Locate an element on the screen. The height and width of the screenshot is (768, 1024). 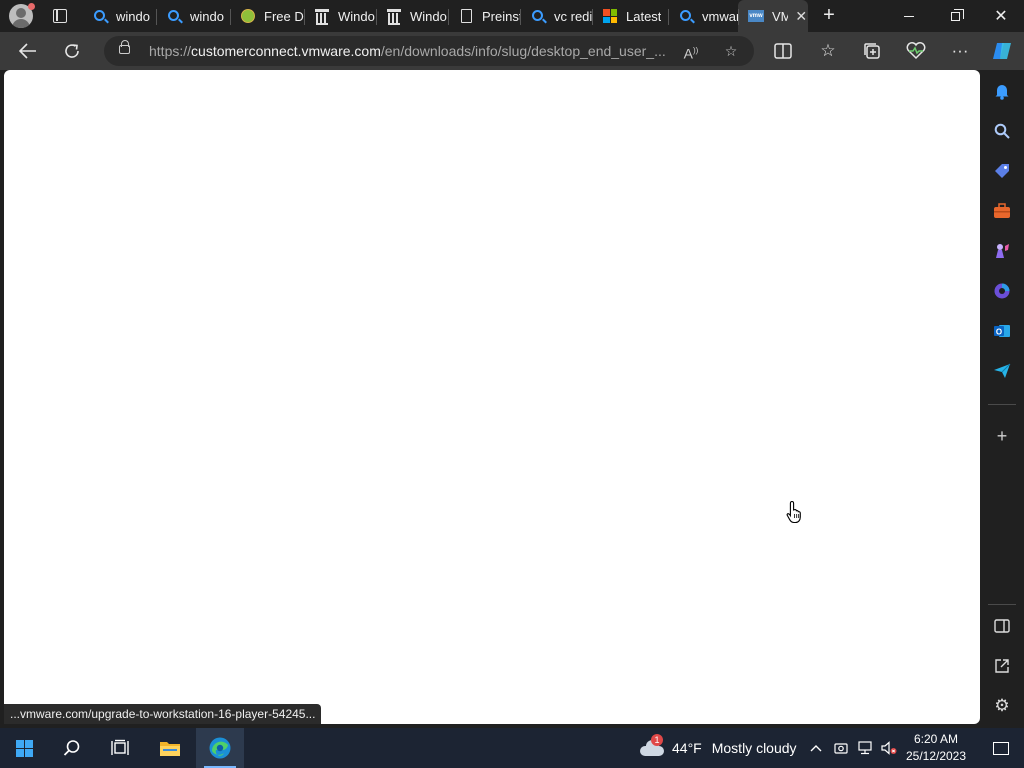
read-aloud-icon: A)) is located at coordinates (691, 52).